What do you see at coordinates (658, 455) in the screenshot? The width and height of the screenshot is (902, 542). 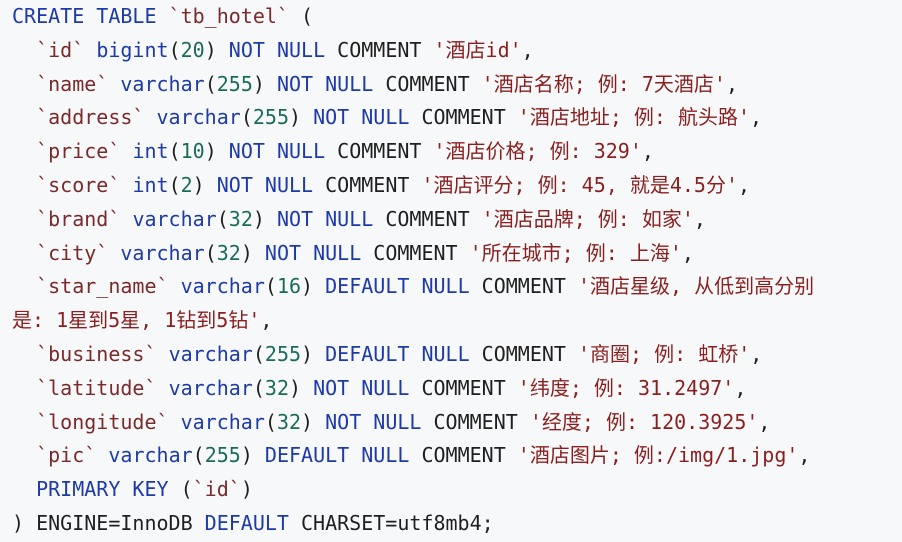 I see `code-token: '酒店图片; 例:/img/1.jpg'` at bounding box center [658, 455].